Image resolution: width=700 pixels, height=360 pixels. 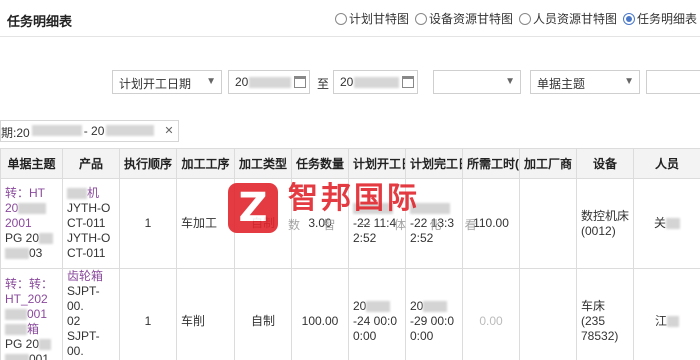 I want to click on document-link: 转：HT, so click(x=31, y=193).